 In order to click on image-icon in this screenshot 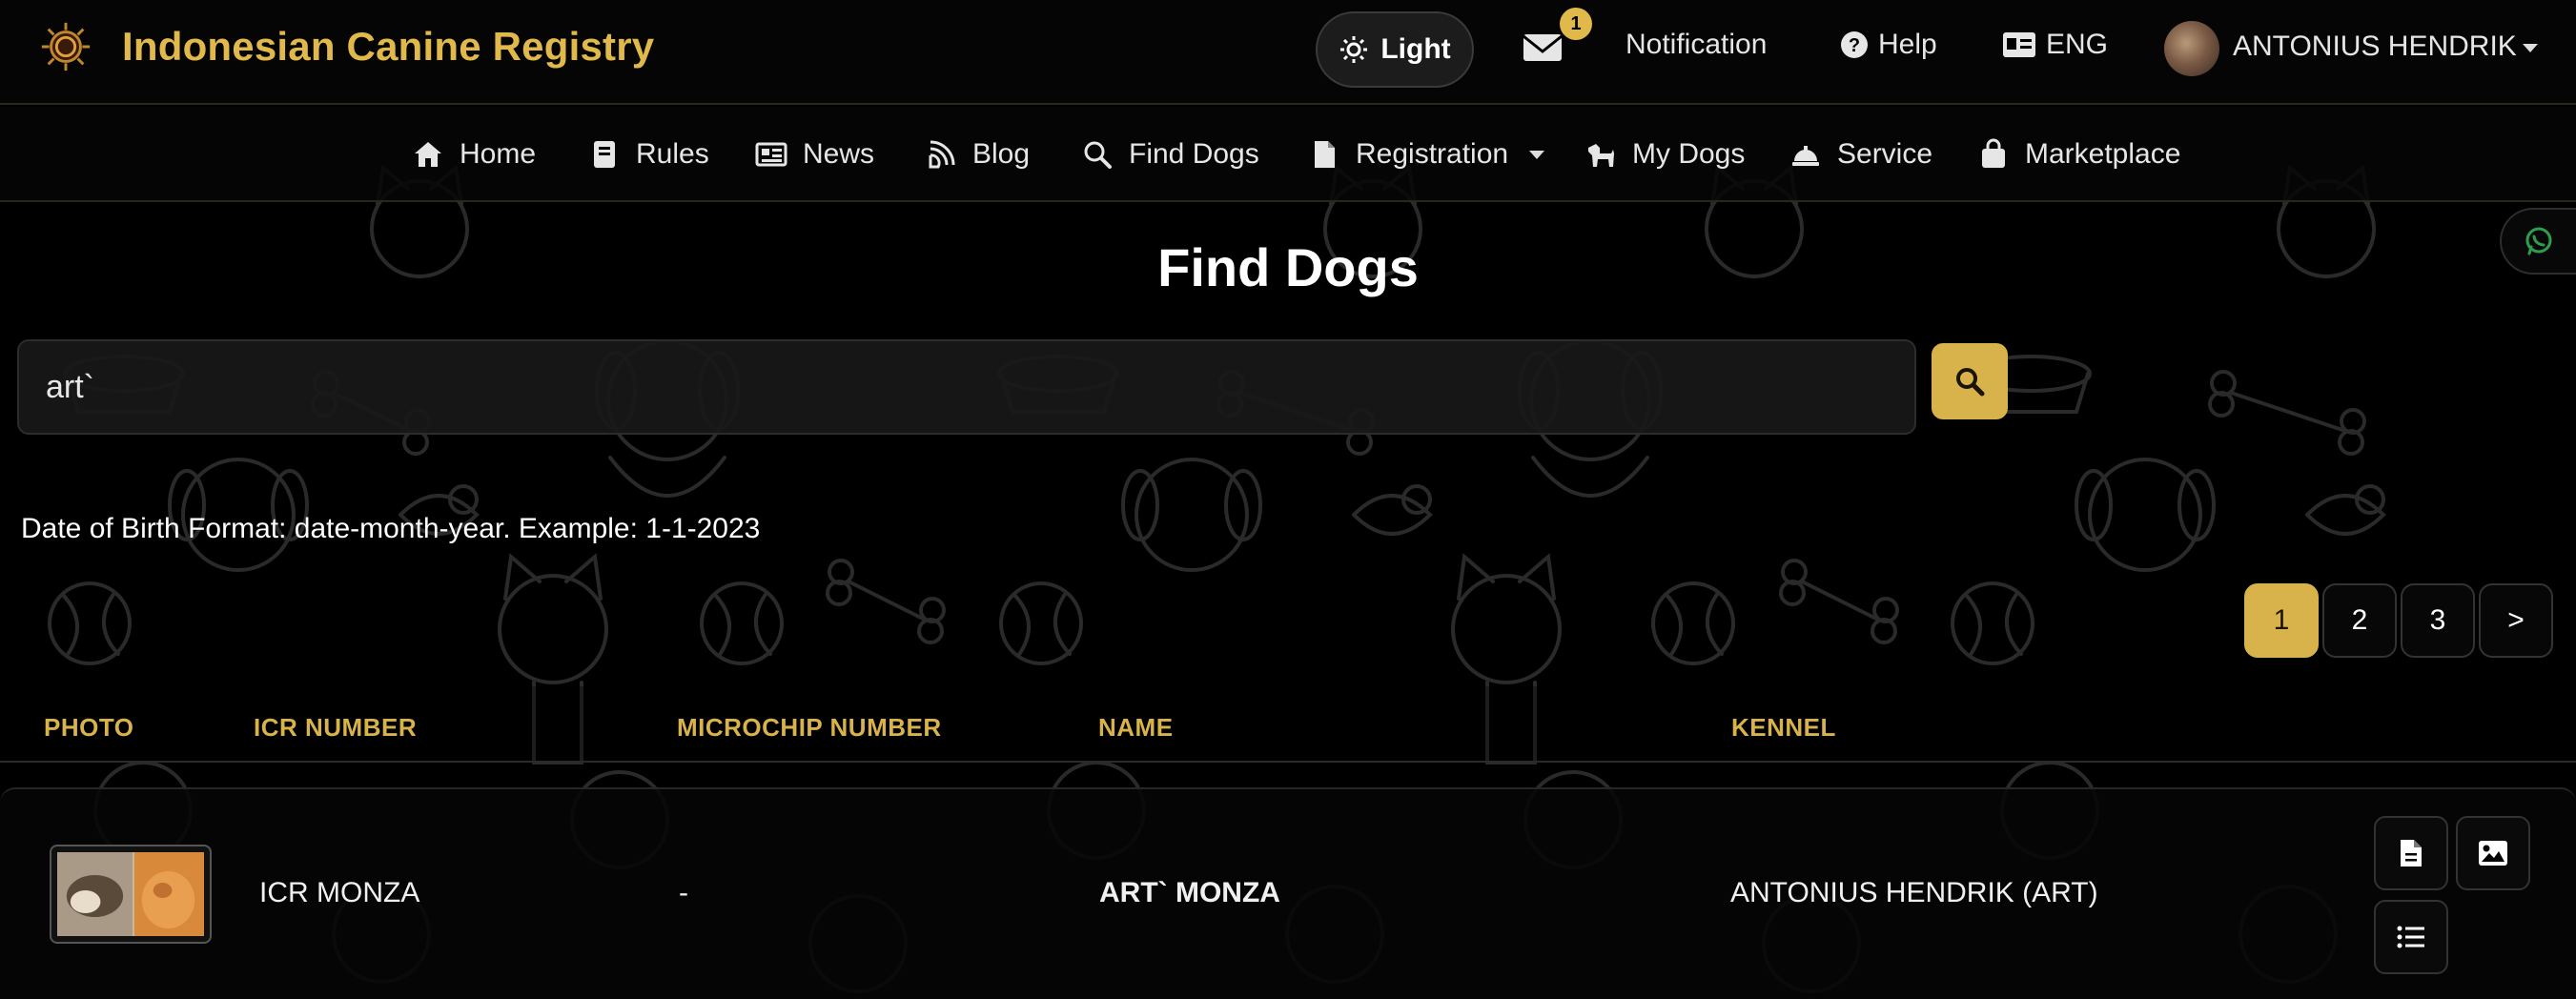, I will do `click(2493, 853)`.